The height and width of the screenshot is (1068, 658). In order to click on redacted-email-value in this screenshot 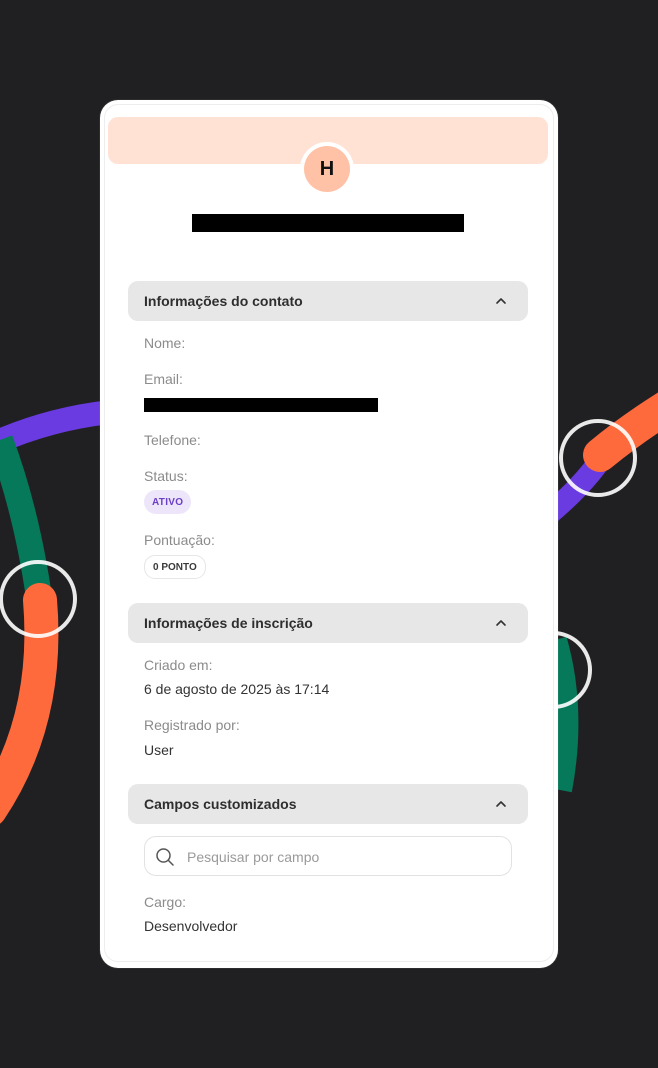, I will do `click(261, 405)`.